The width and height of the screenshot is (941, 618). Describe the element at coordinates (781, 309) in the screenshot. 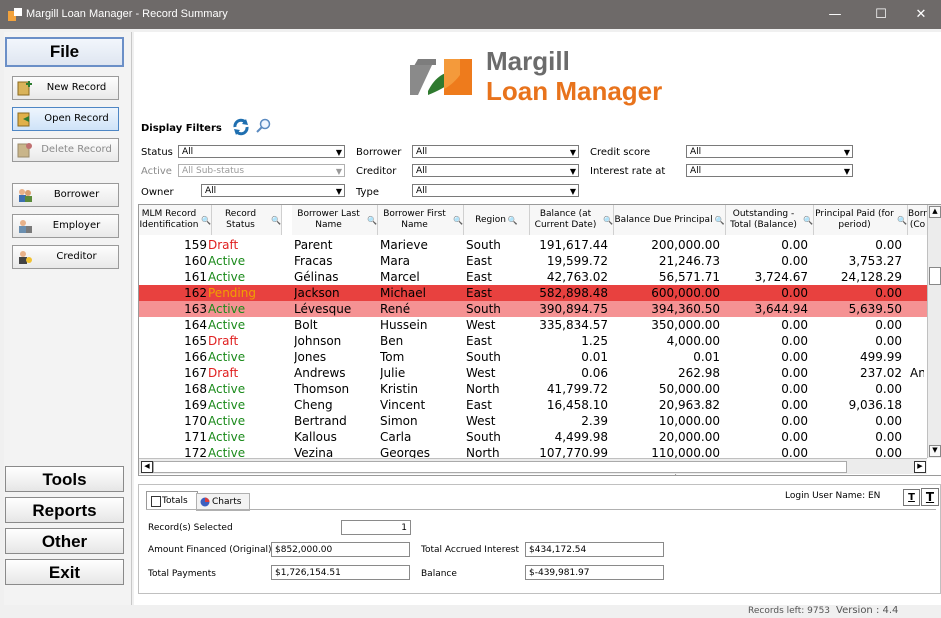

I see `table-cell-out: 3,644.94` at that location.